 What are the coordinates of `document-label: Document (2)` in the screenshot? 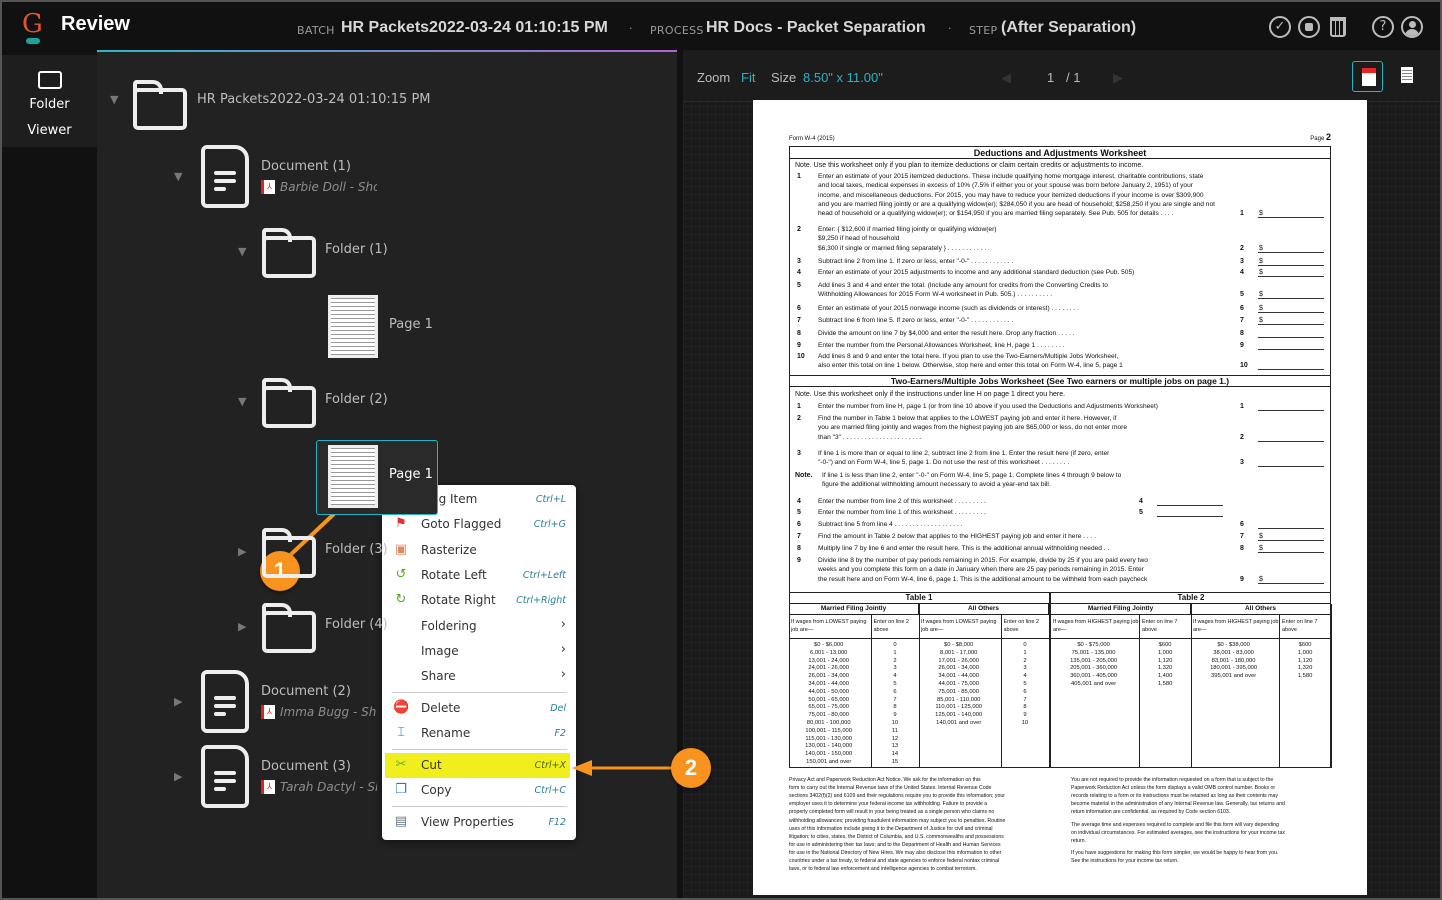 It's located at (306, 691).